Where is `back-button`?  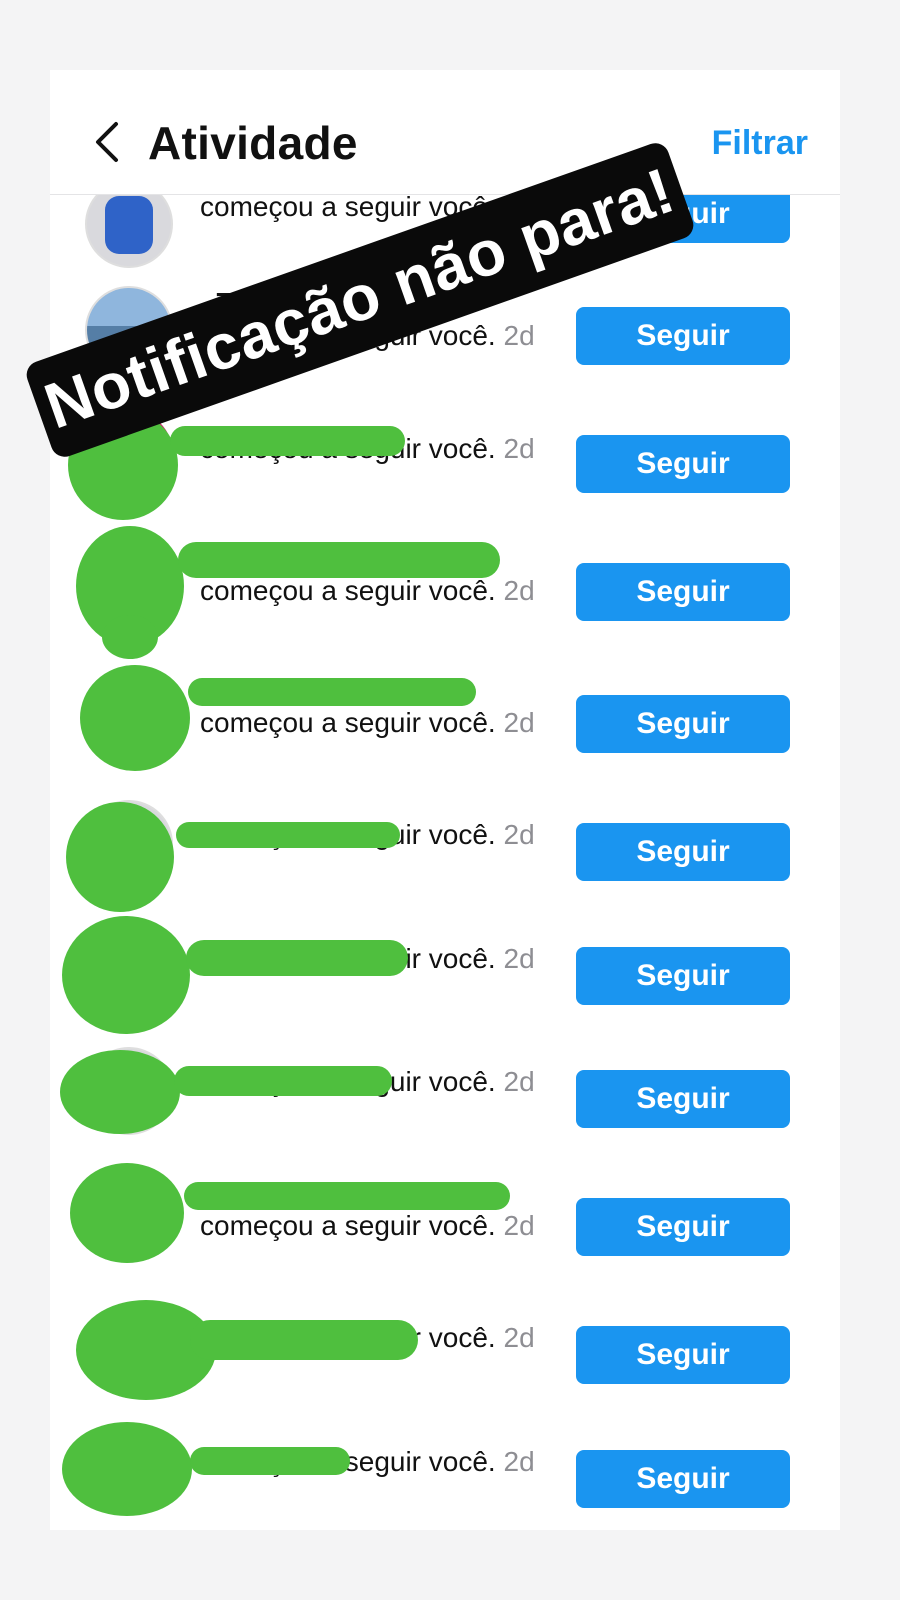
back-button is located at coordinates (109, 142).